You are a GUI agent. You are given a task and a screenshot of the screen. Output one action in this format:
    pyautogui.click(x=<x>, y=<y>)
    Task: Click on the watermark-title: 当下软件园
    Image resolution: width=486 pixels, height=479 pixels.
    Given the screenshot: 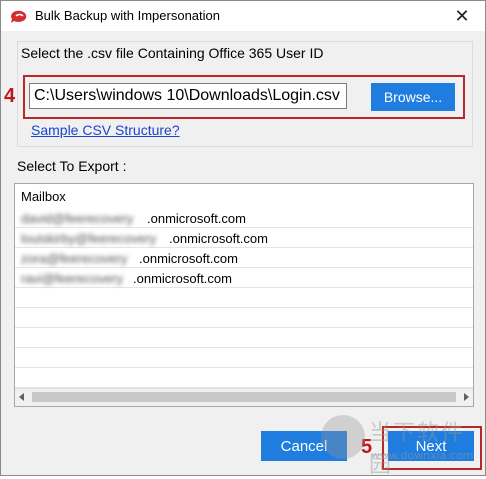 What is the action you would take?
    pyautogui.click(x=417, y=449)
    